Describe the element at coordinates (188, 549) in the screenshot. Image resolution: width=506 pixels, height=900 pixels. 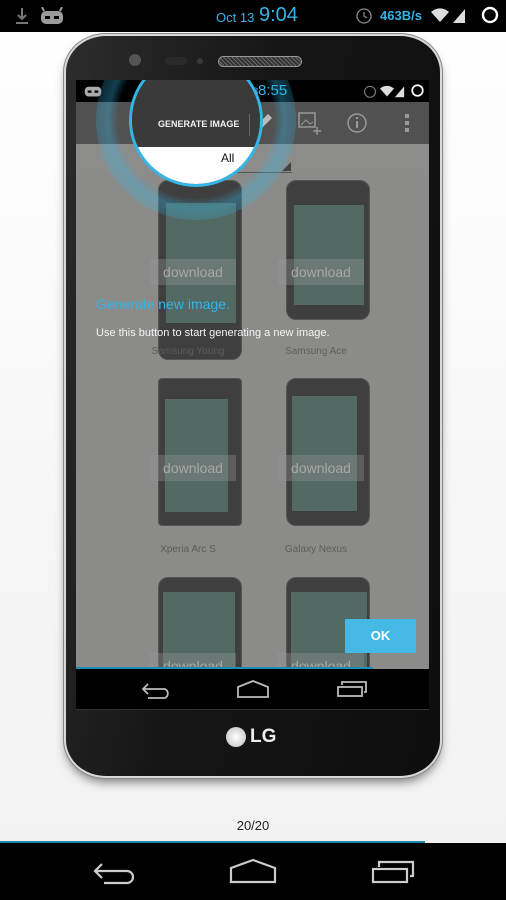
I see `device-name: Xperia Arc S` at that location.